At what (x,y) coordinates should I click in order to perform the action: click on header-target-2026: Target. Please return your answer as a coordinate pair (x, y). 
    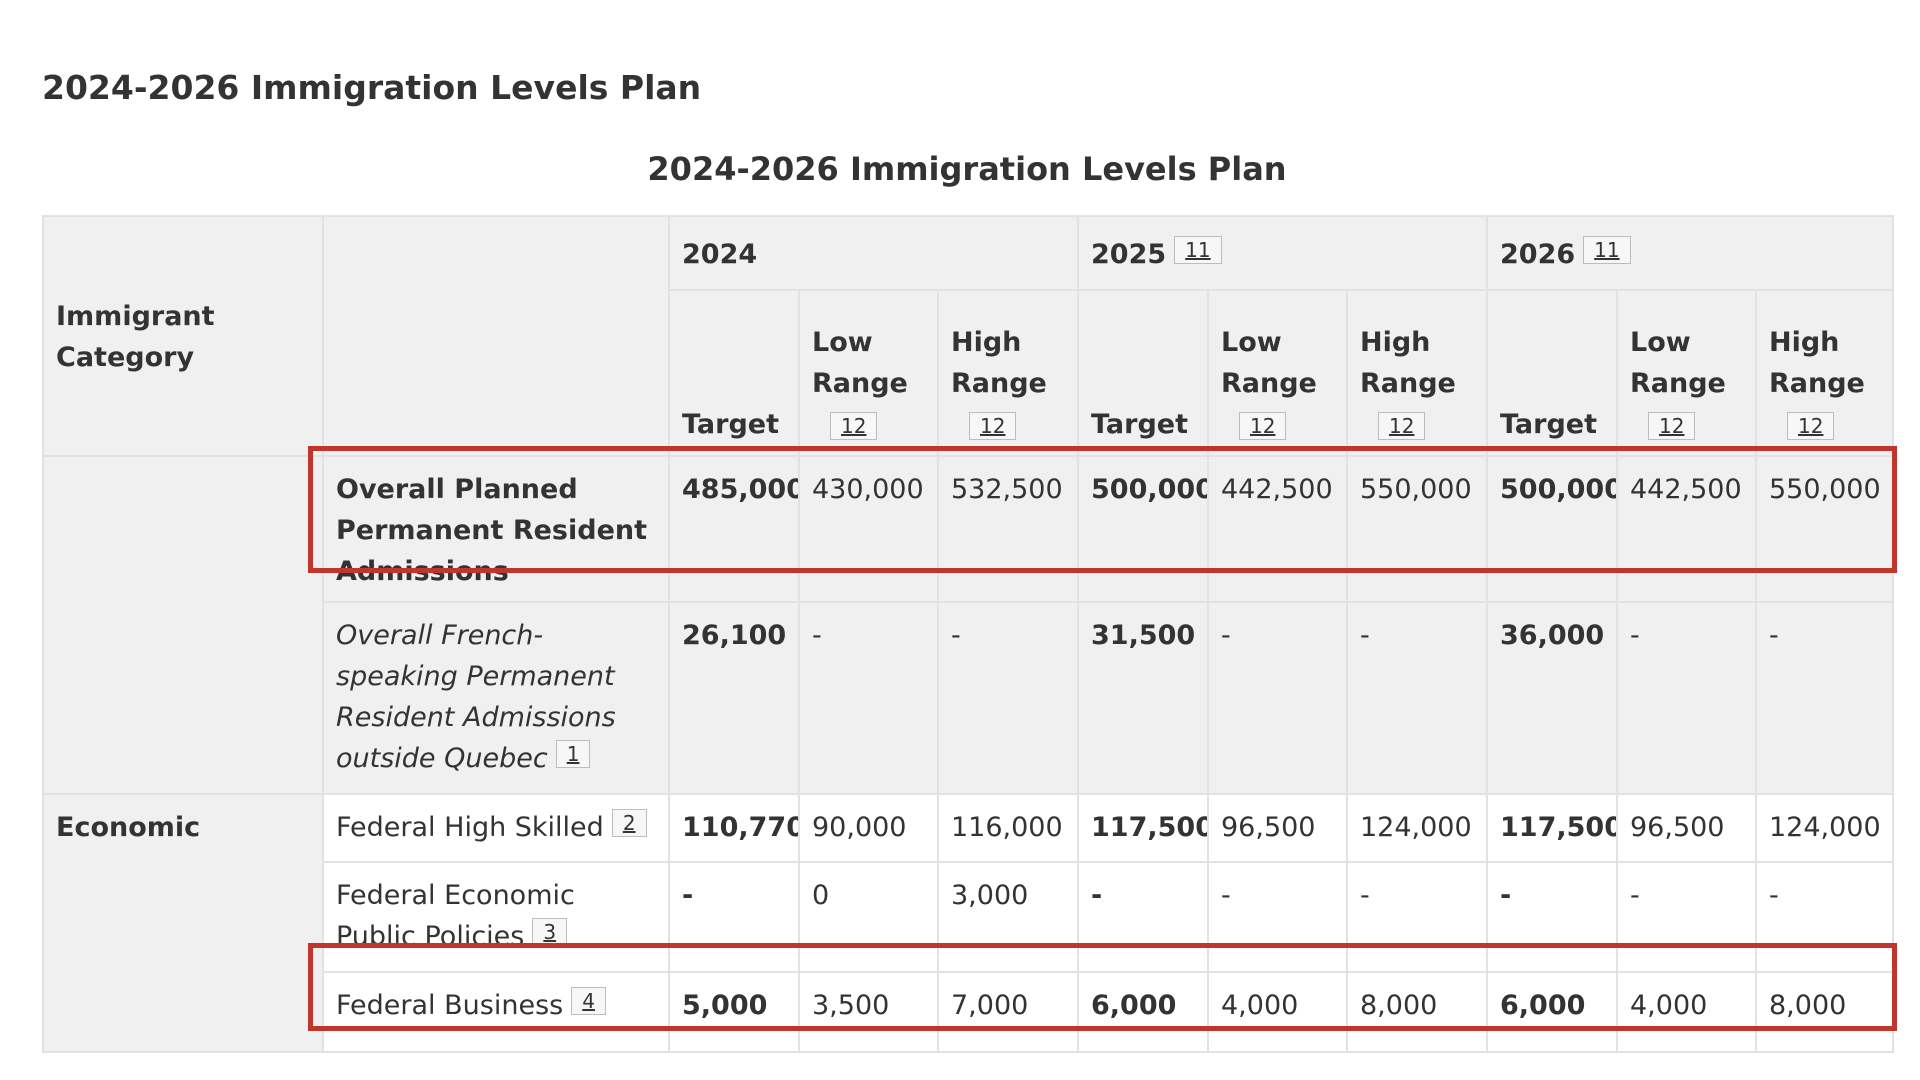
    Looking at the image, I should click on (1552, 373).